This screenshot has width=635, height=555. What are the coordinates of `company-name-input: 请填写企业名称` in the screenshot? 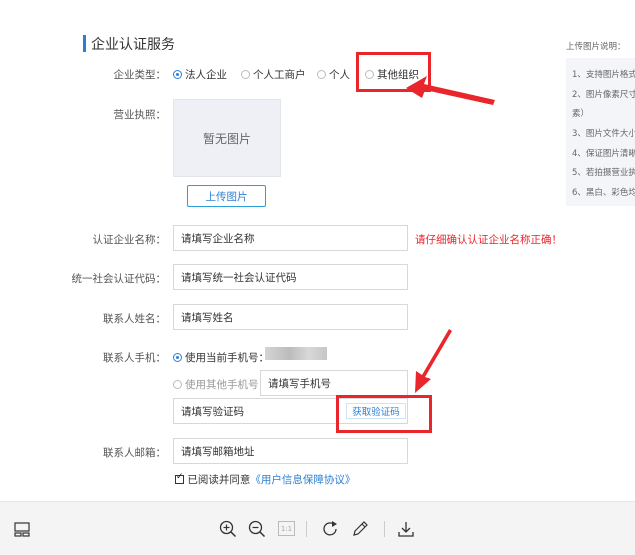 It's located at (290, 238).